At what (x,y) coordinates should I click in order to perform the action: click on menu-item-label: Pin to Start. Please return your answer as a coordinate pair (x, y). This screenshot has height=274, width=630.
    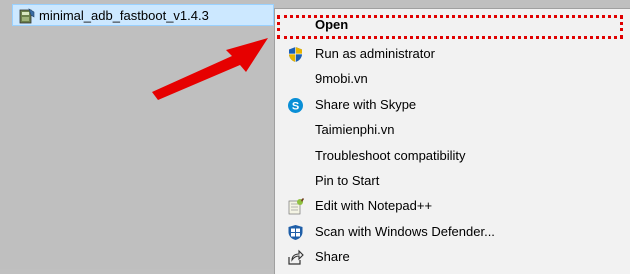
    Looking at the image, I should click on (347, 180).